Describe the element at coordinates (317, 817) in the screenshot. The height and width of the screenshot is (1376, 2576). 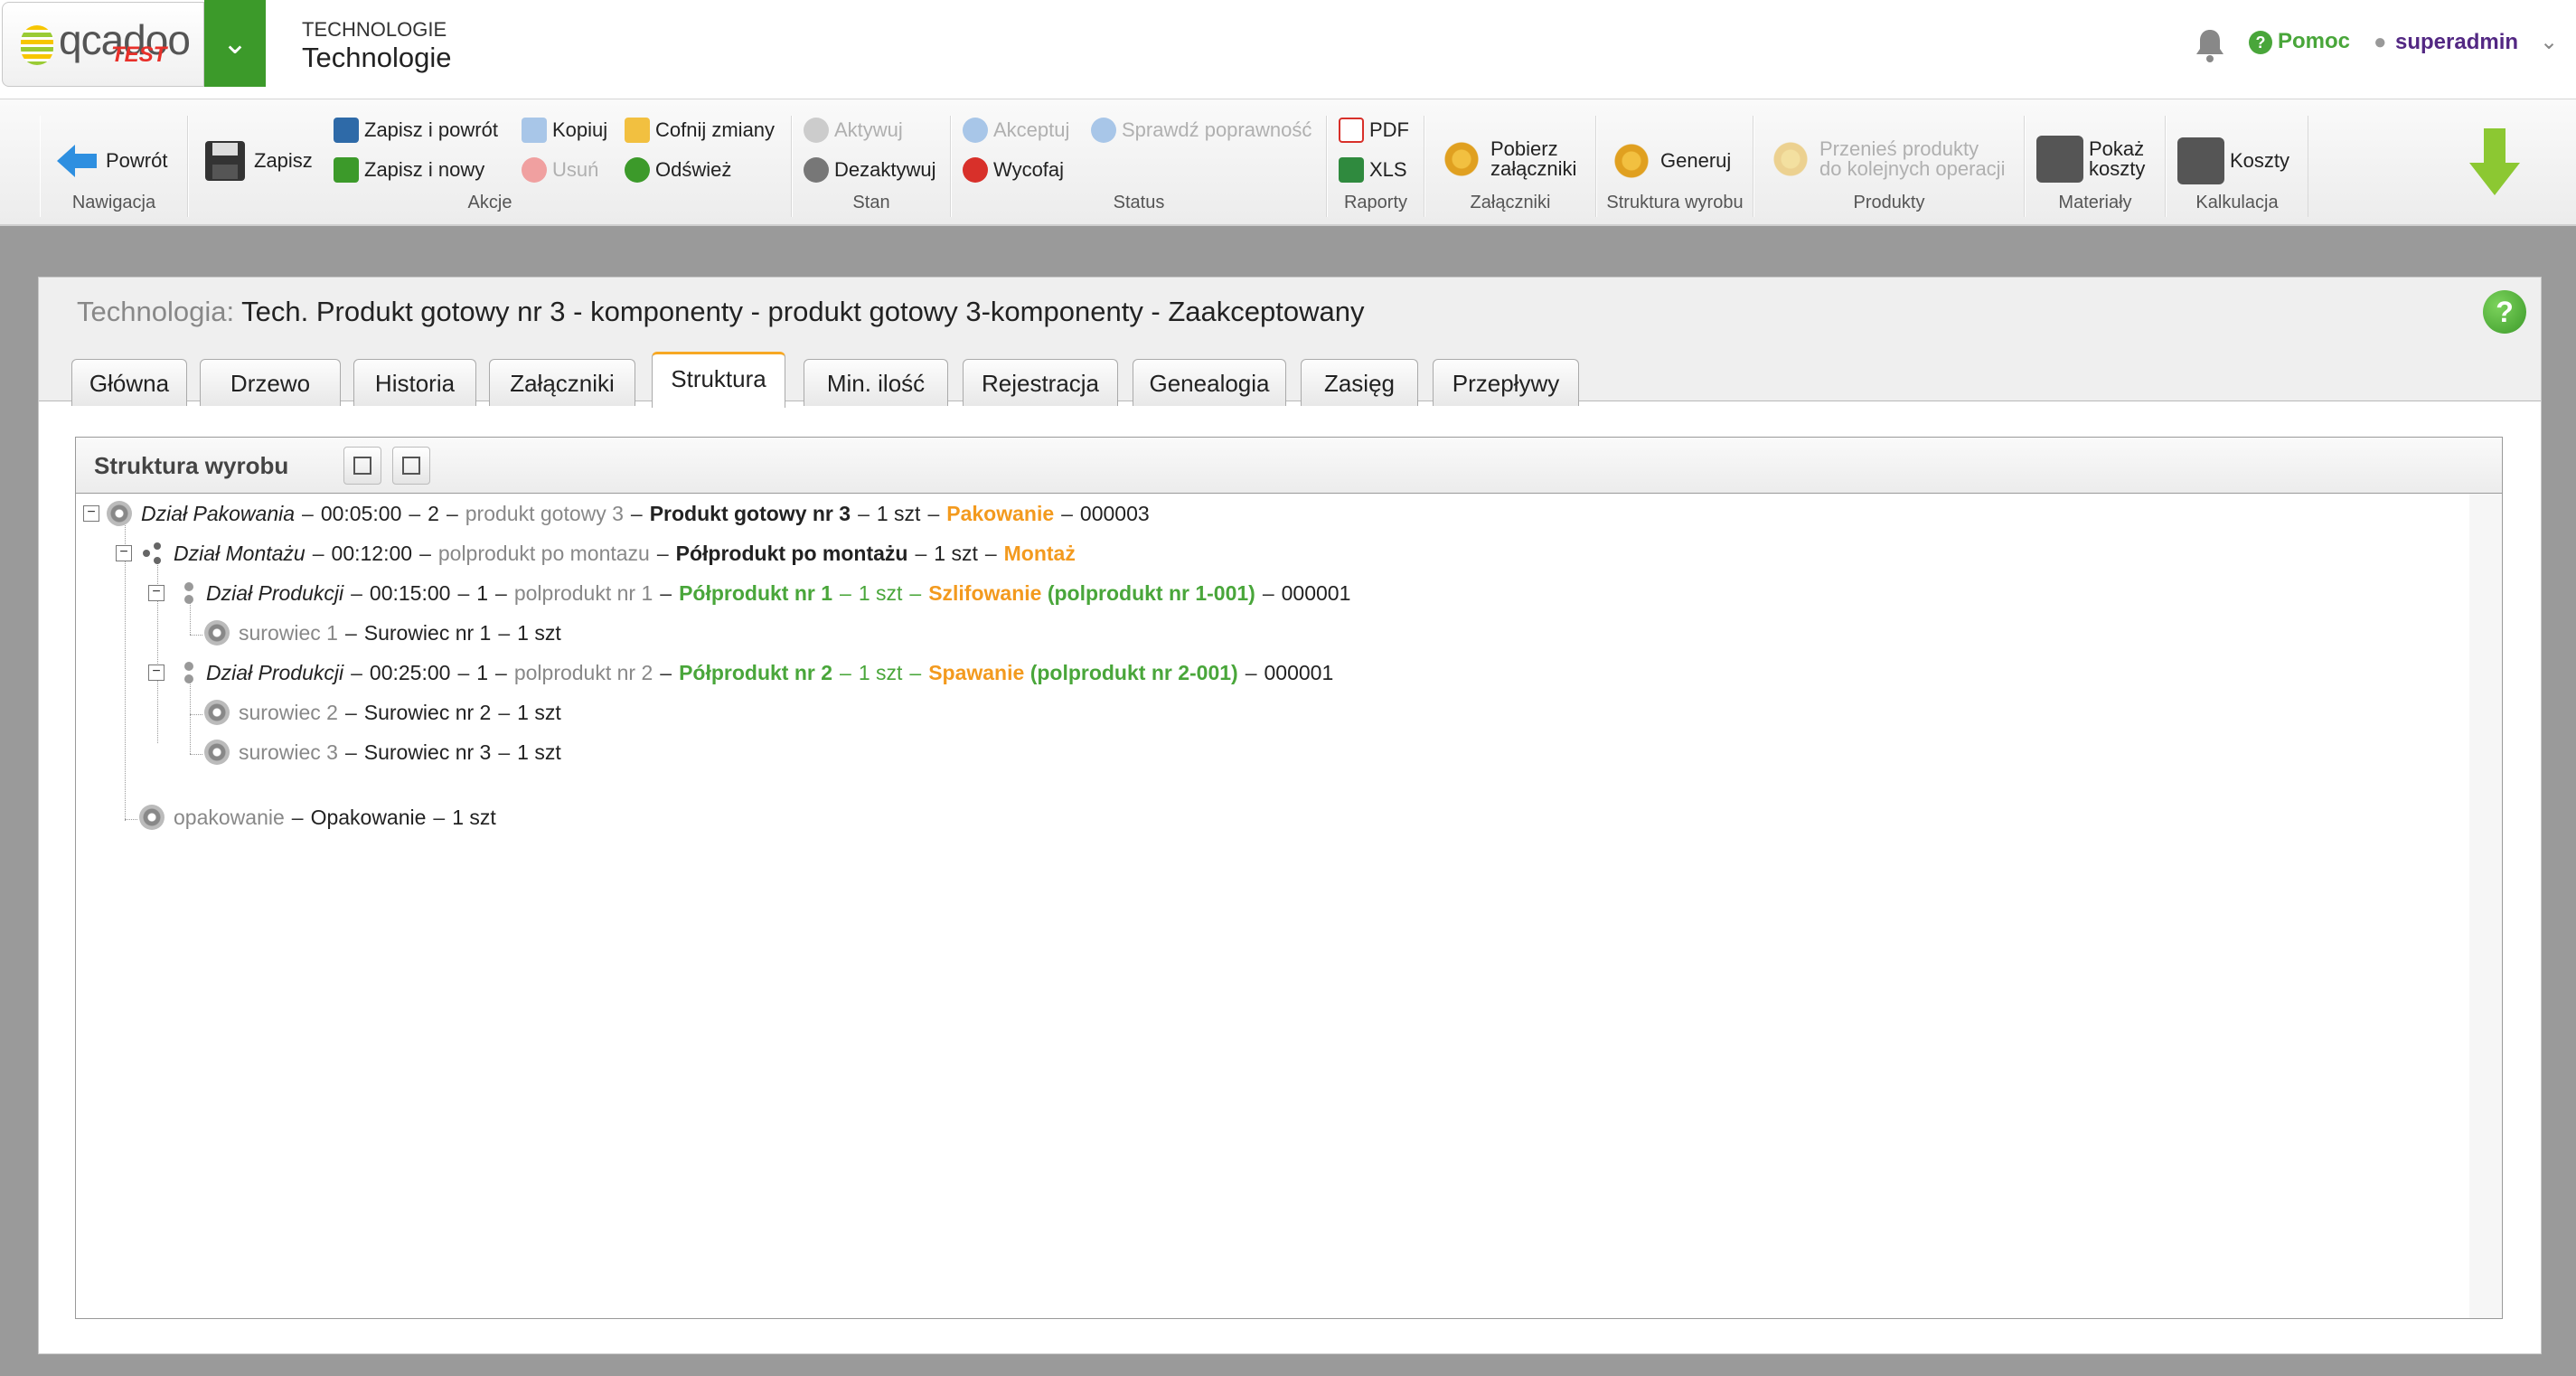
I see `tree-node: opakowanie – Opakowanie – 1 szt` at that location.